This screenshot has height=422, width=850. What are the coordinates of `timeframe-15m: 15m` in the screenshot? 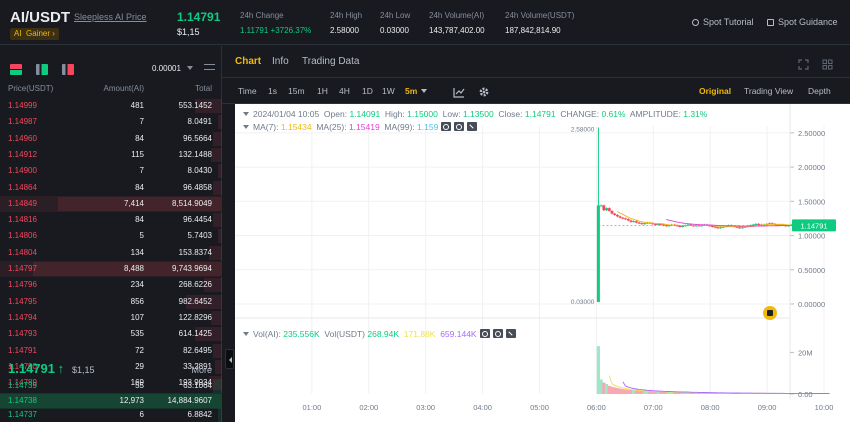 It's located at (296, 91).